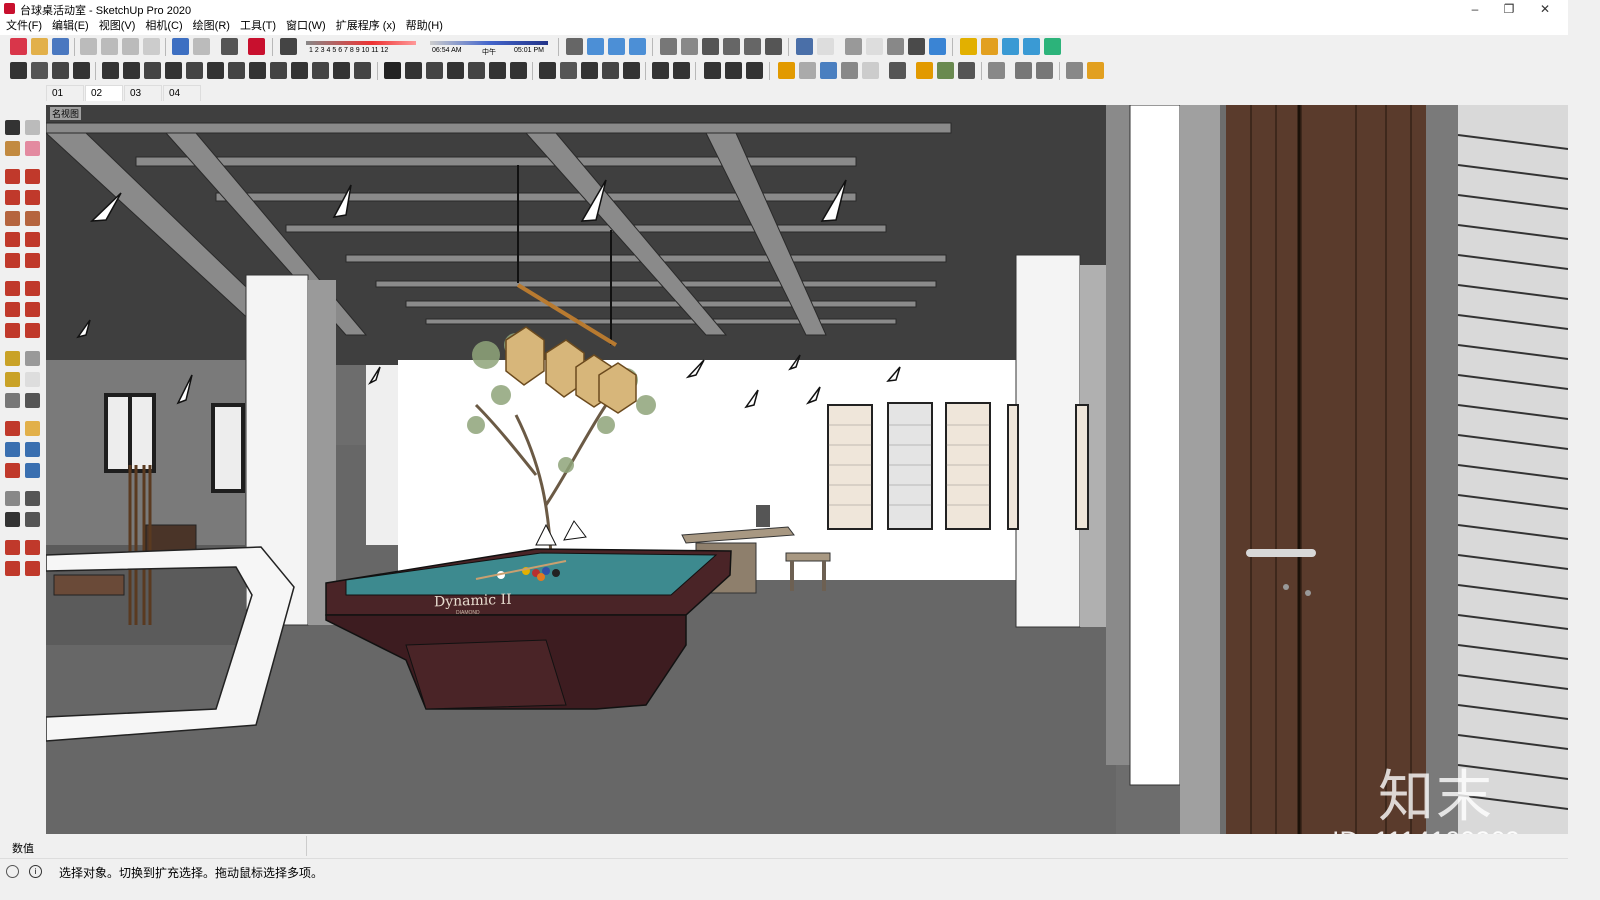 The height and width of the screenshot is (900, 1600). What do you see at coordinates (631, 70) in the screenshot?
I see `brush-icon` at bounding box center [631, 70].